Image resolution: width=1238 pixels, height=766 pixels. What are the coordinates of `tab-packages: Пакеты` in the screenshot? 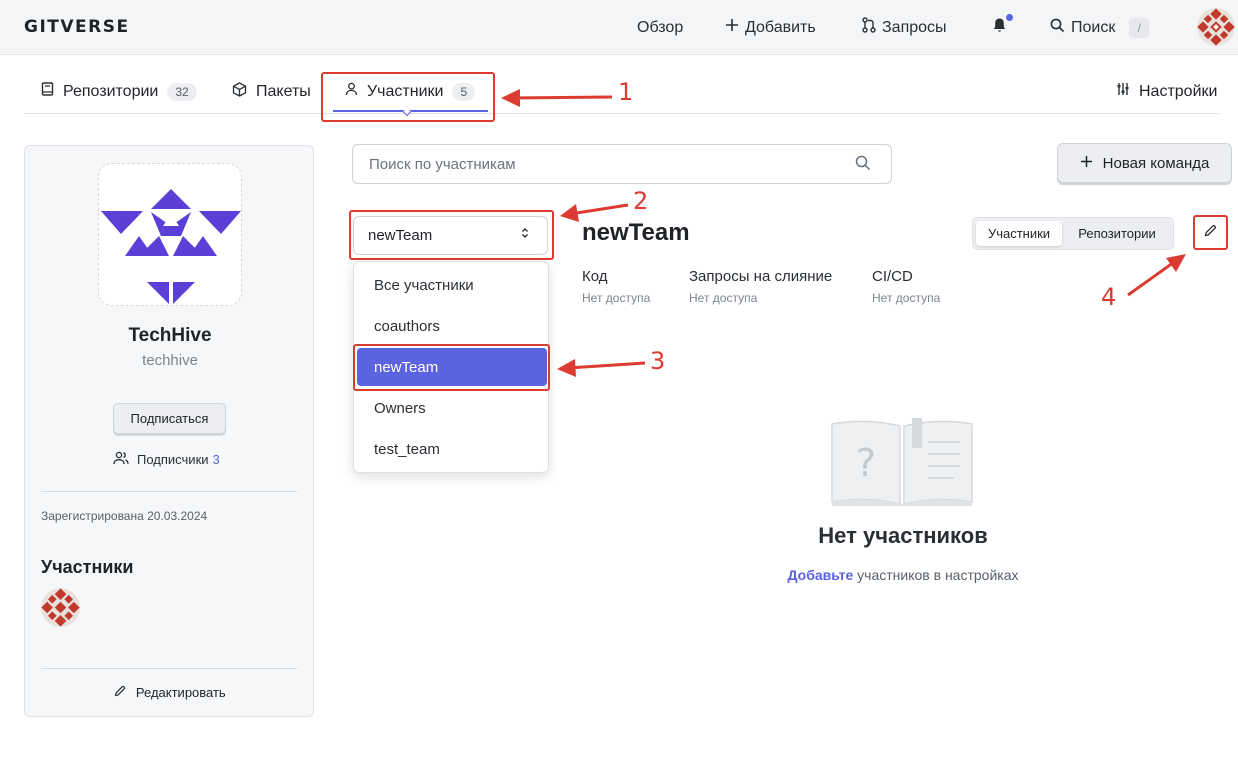 It's located at (271, 91).